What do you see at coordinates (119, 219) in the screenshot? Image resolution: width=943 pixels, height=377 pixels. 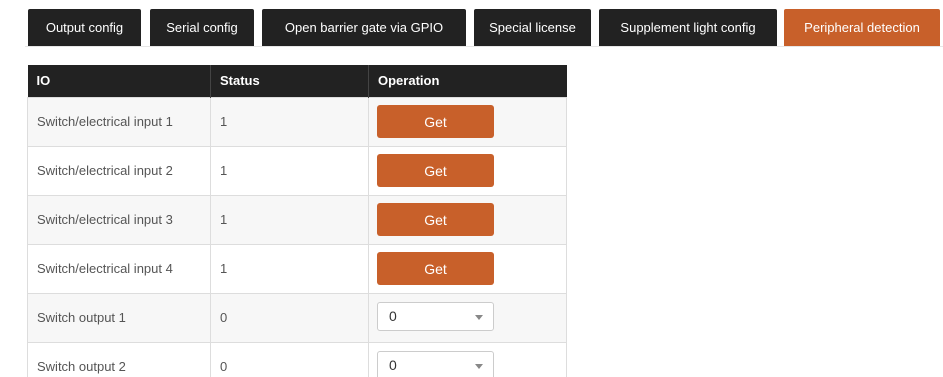 I see `io-cell: Switch/electrical input 3` at bounding box center [119, 219].